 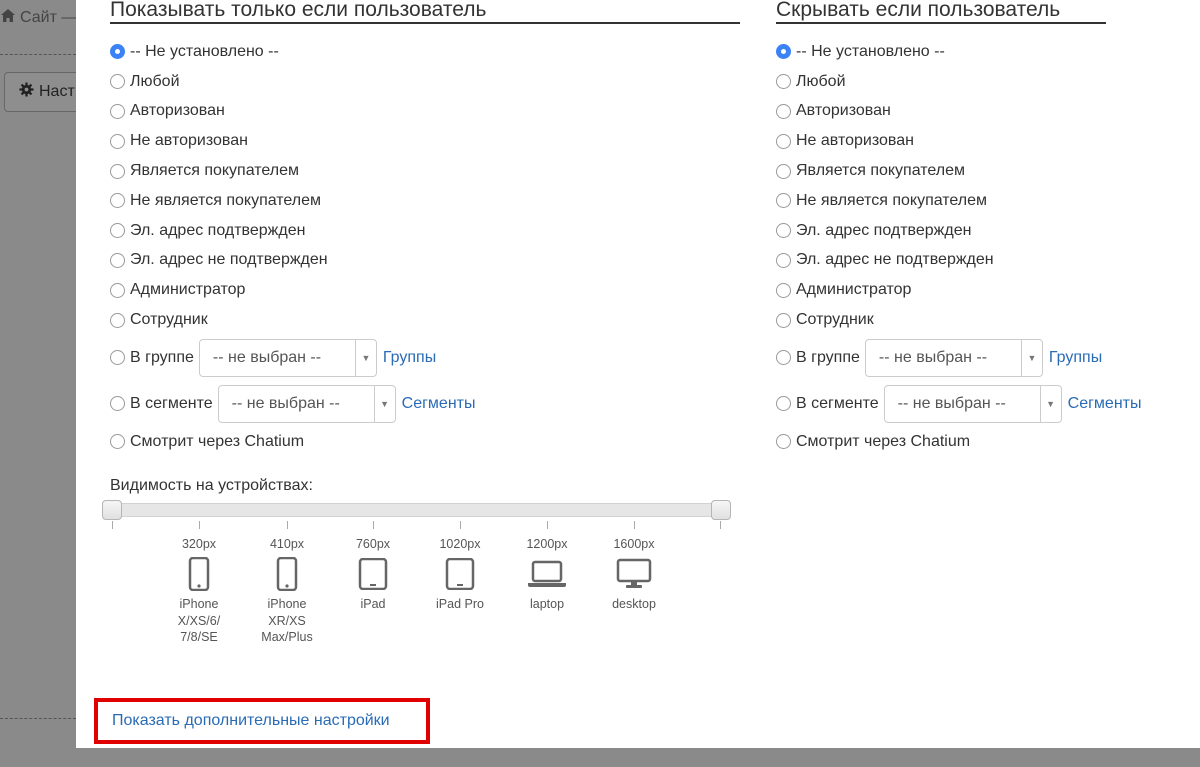 I want to click on breadcrumb-site: Сайт —, so click(x=48, y=18).